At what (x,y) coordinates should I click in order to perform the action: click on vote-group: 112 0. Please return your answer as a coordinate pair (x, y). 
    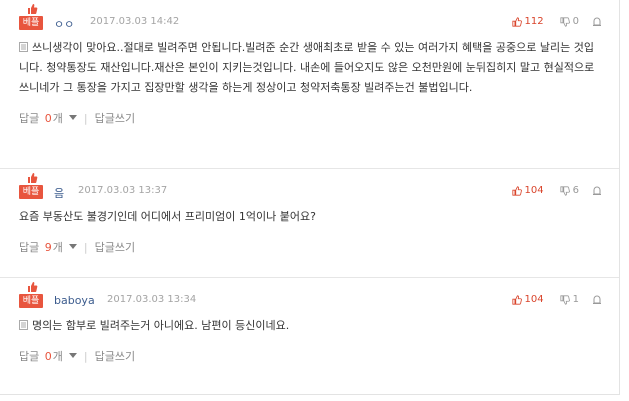
    Looking at the image, I should click on (556, 21).